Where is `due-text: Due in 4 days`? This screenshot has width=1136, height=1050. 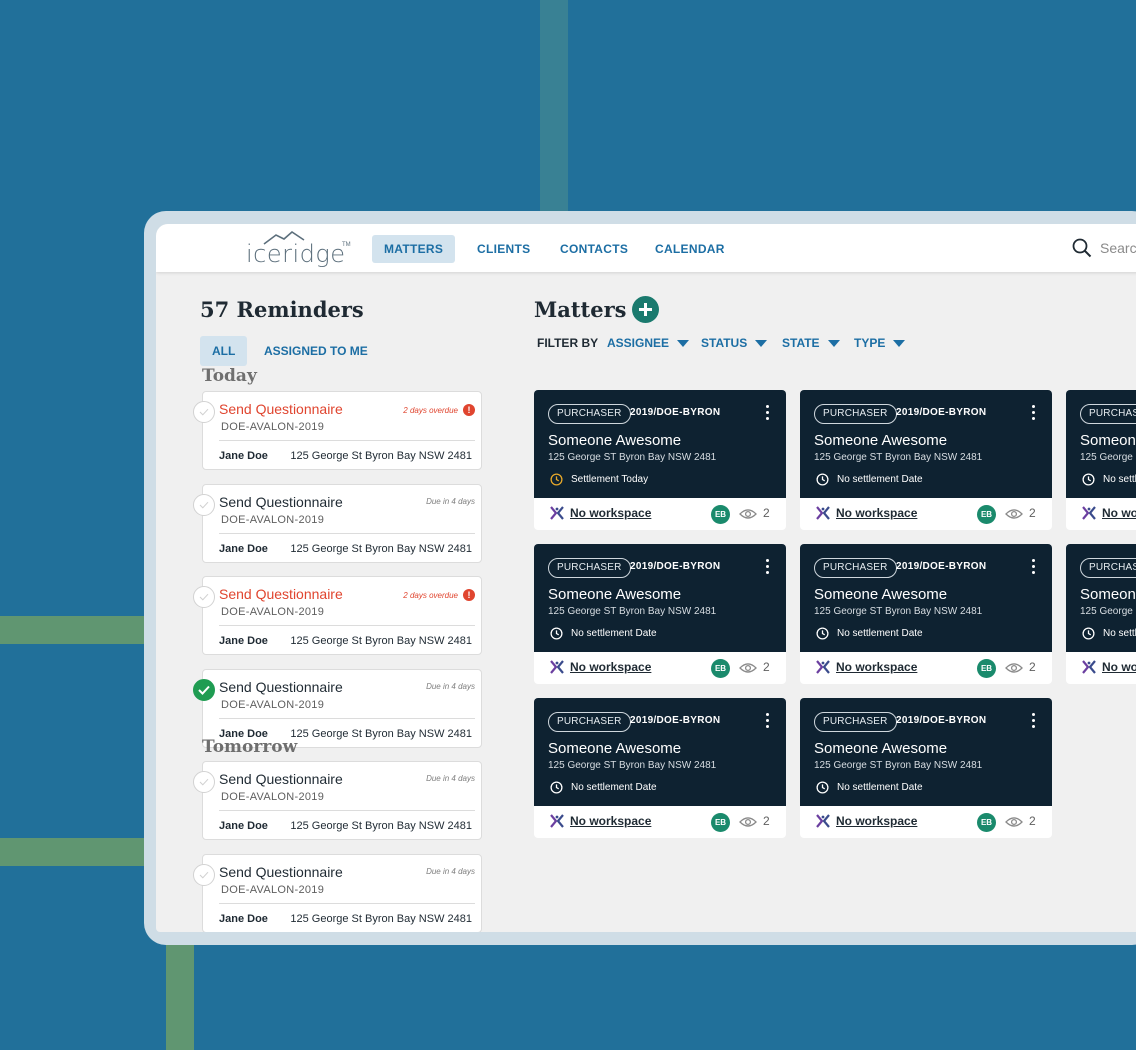 due-text: Due in 4 days is located at coordinates (450, 501).